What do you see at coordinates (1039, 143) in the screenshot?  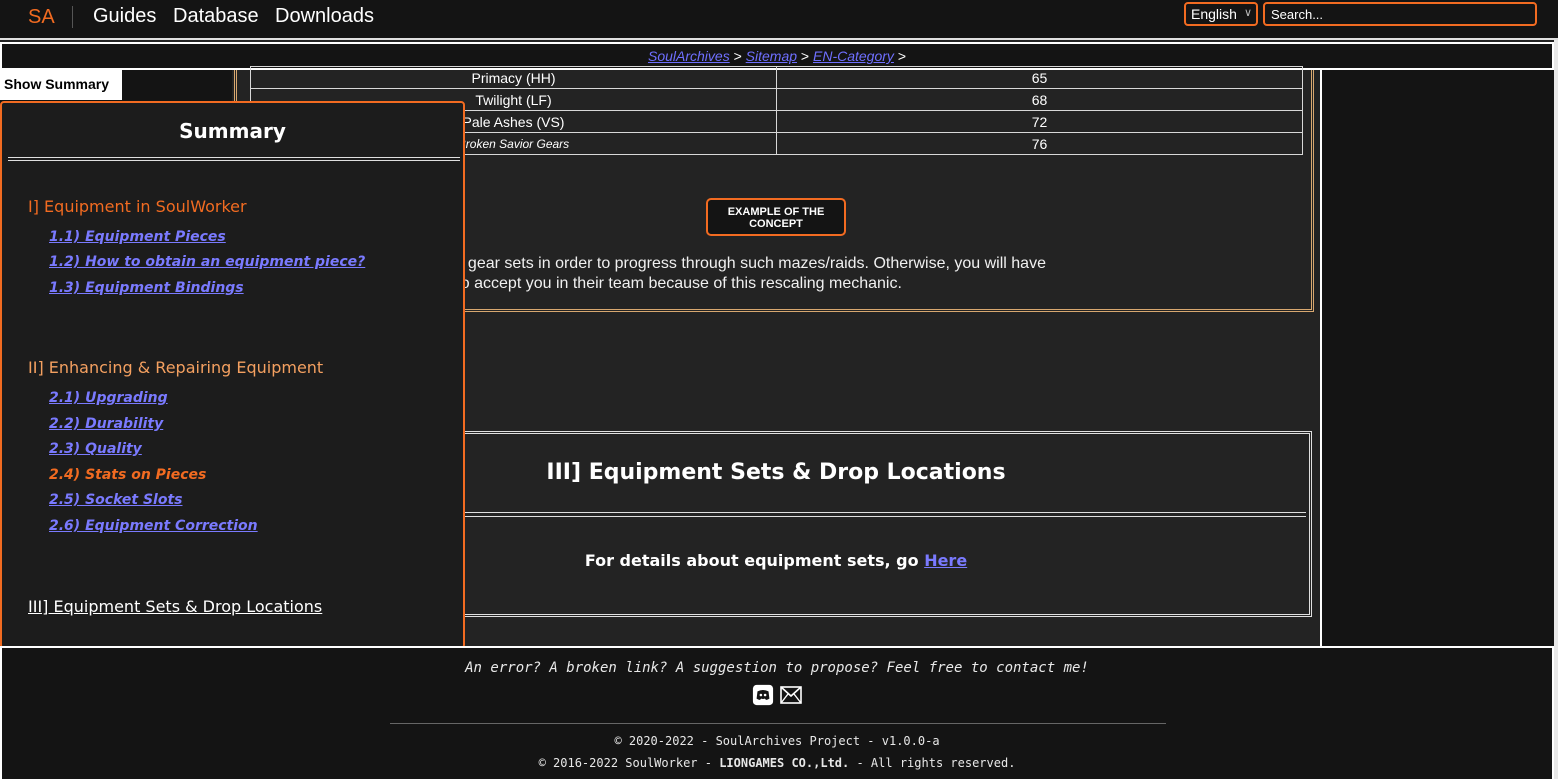 I see `table-cell-value: 76` at bounding box center [1039, 143].